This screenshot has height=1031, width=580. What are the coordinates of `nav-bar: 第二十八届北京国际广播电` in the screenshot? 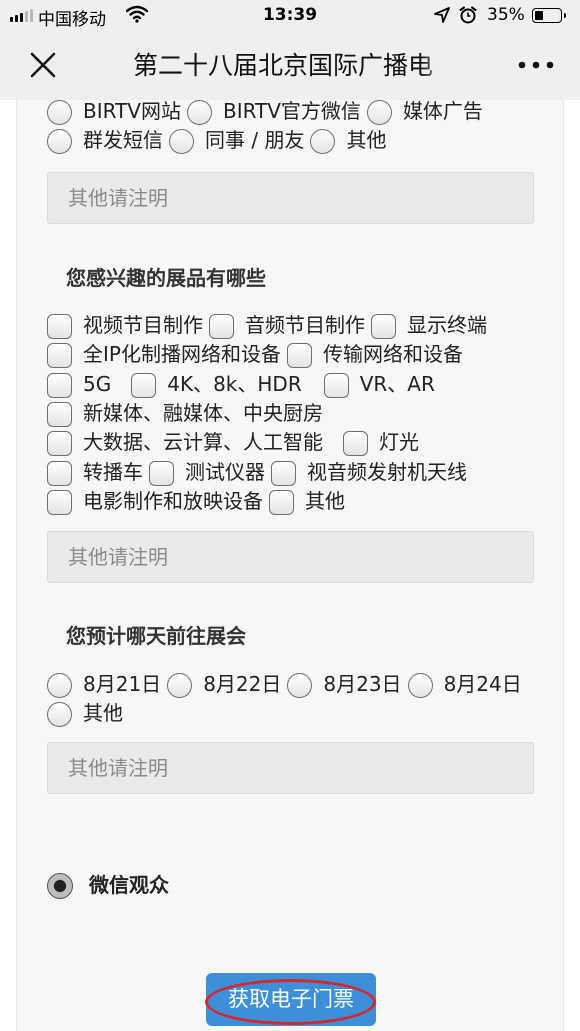 It's located at (290, 66).